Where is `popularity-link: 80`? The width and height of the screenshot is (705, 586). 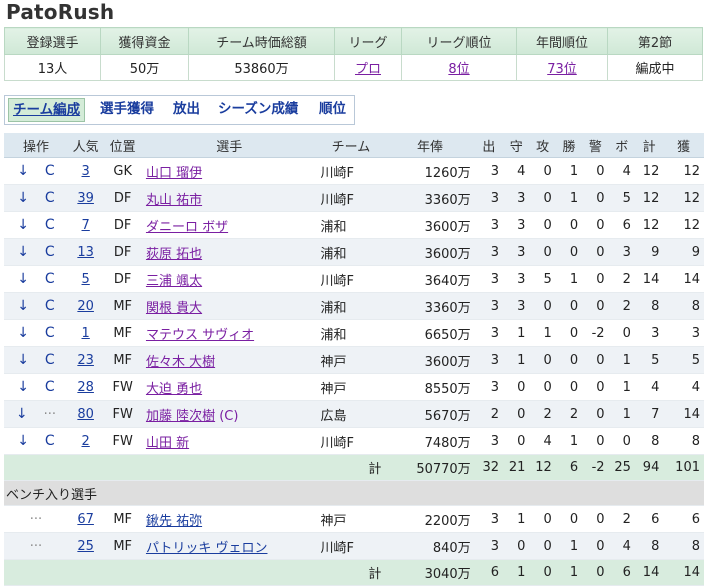 popularity-link: 80 is located at coordinates (85, 414).